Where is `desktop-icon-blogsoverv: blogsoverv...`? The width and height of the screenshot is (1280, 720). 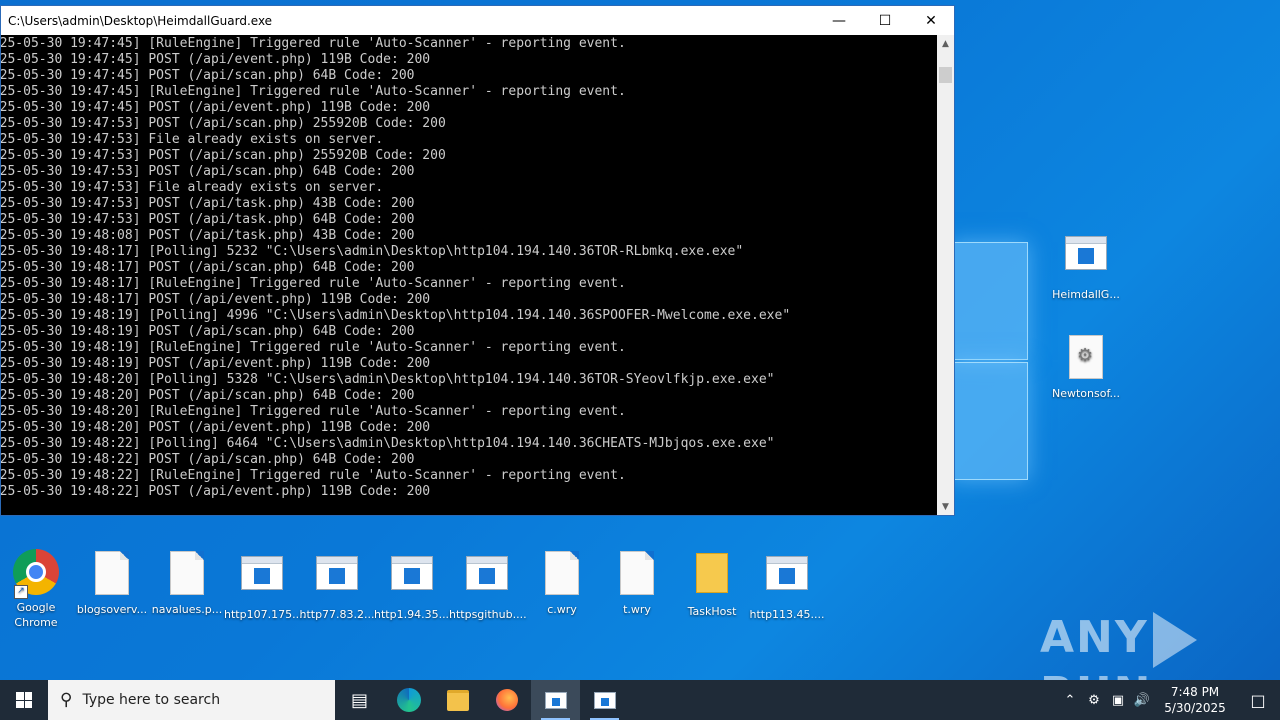
desktop-icon-blogsoverv: blogsoverv... is located at coordinates (112, 582).